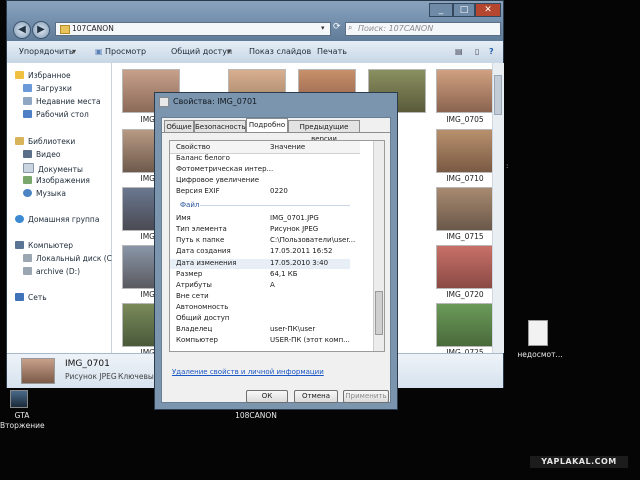 Image resolution: width=640 pixels, height=480 pixels. Describe the element at coordinates (46, 51) in the screenshot. I see `organize-button: Упорядочить` at that location.